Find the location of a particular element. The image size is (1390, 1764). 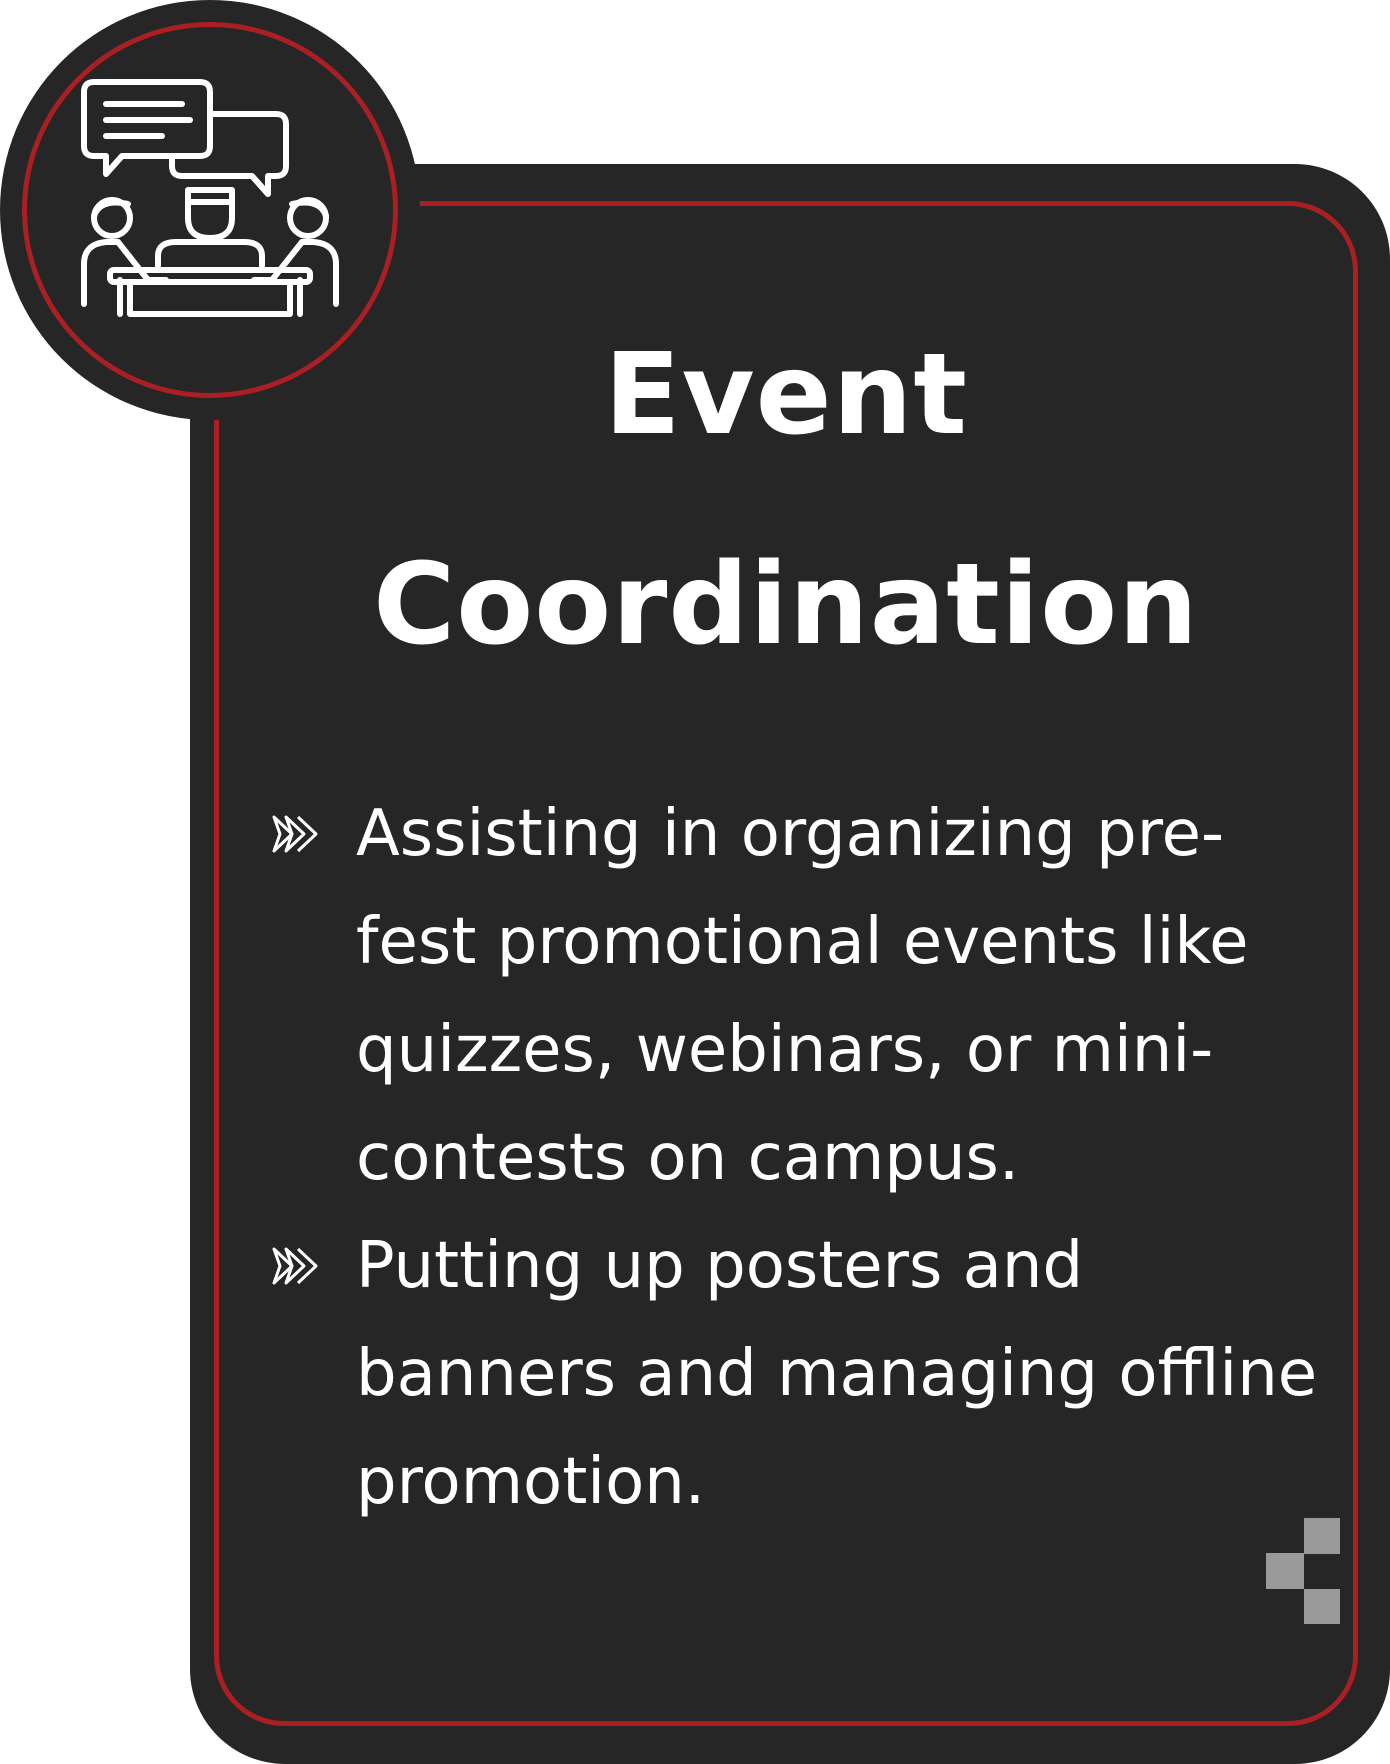

pixel-squares-decoration is located at coordinates (1303, 1571).